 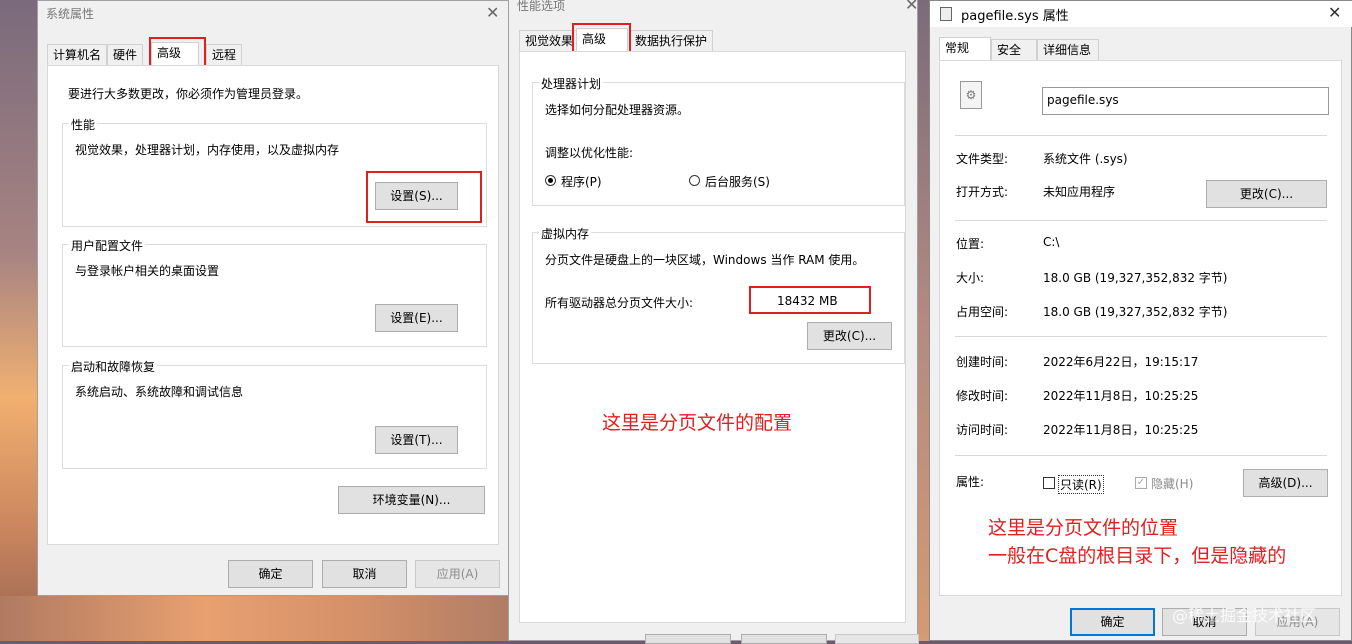 I want to click on tab-bar: 计算机名 硬件 高级 远程, so click(x=277, y=54).